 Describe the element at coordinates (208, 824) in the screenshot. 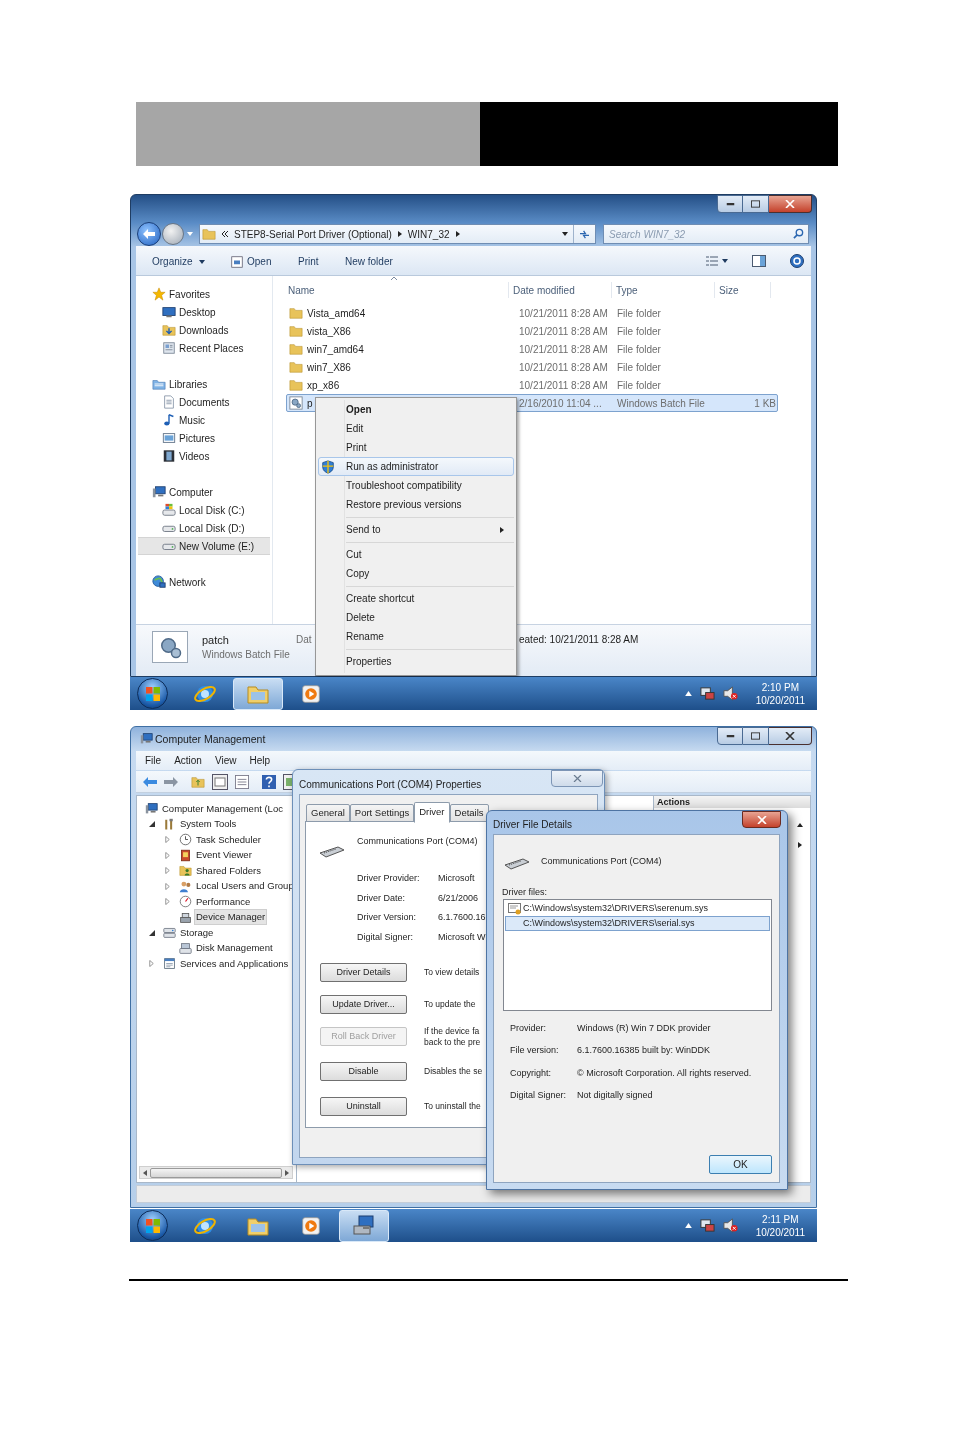

I see `tree-item: System Tools` at that location.